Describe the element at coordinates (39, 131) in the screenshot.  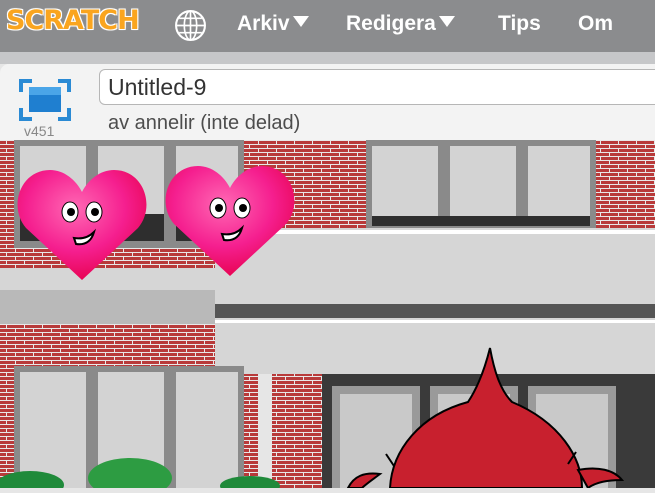
I see `version-label: v451` at that location.